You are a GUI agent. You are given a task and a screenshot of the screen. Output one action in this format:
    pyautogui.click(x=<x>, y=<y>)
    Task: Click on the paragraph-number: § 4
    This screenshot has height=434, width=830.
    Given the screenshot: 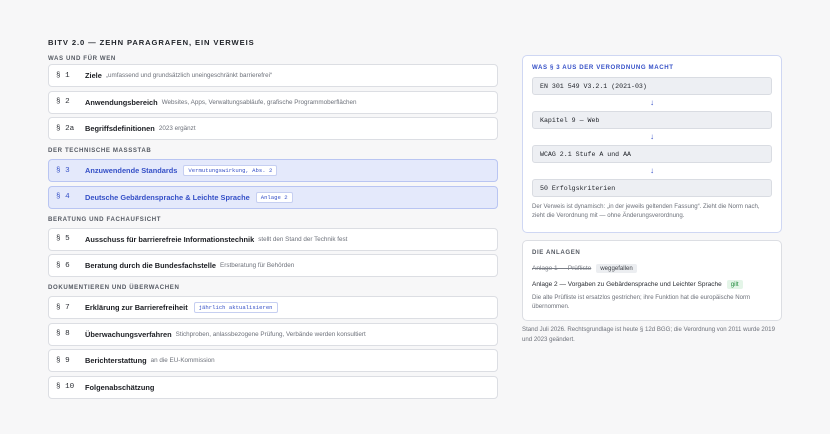 What is the action you would take?
    pyautogui.click(x=63, y=197)
    